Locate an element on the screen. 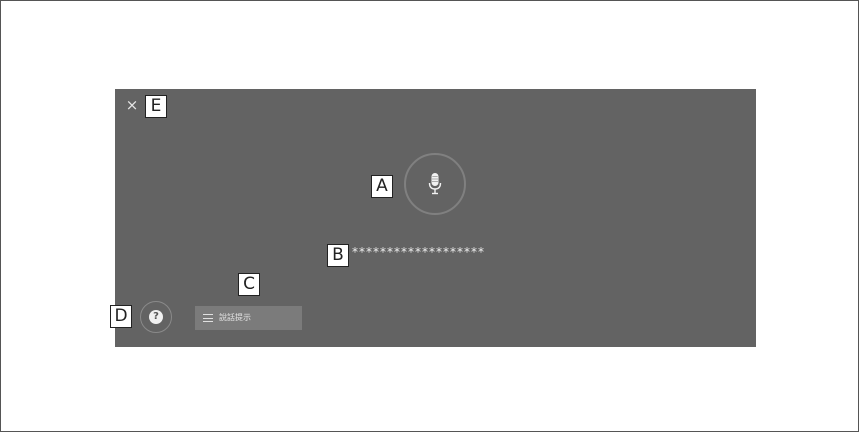  question-mark-icon: ? is located at coordinates (156, 317).